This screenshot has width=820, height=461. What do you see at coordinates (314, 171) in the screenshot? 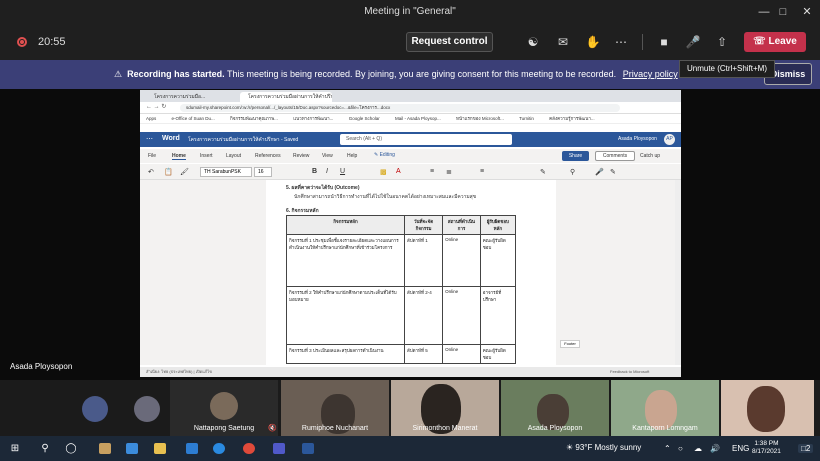
I see `bold-icon: B` at bounding box center [314, 171].